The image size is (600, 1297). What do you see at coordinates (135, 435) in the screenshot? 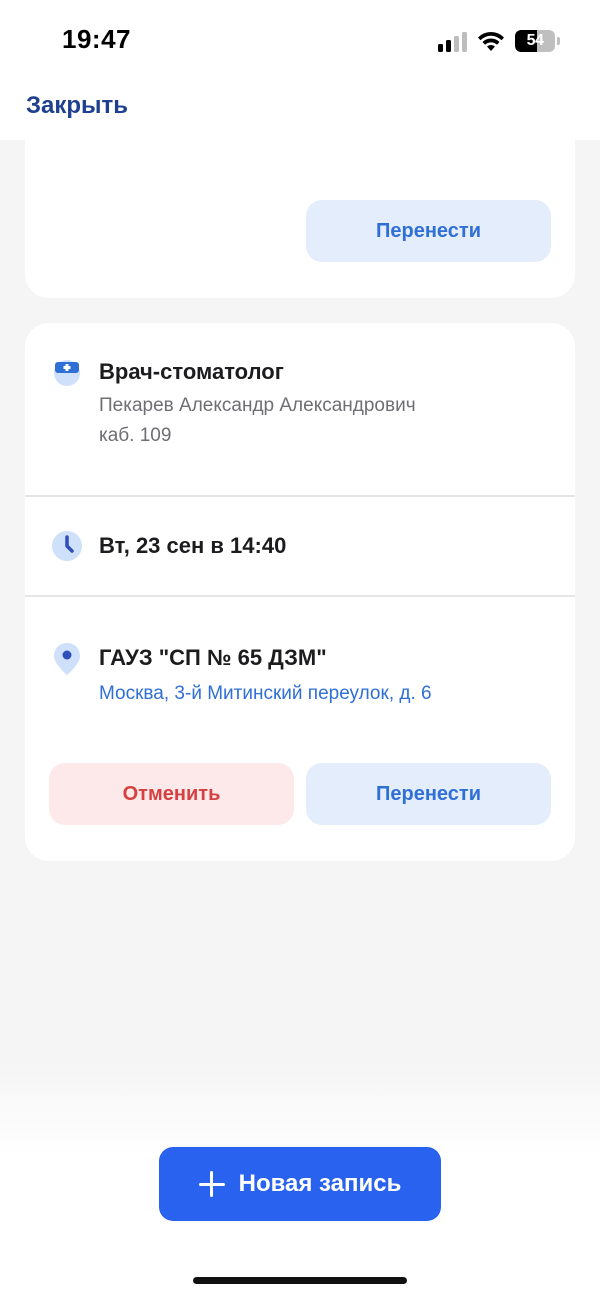
I see `doctor-room: каб. 109` at bounding box center [135, 435].